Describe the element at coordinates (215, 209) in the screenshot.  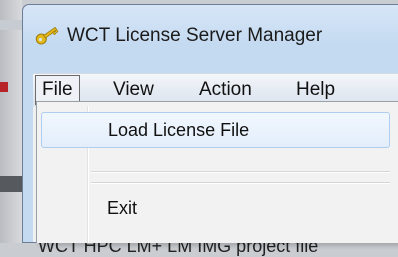
I see `menu-item-exit: Exit` at that location.